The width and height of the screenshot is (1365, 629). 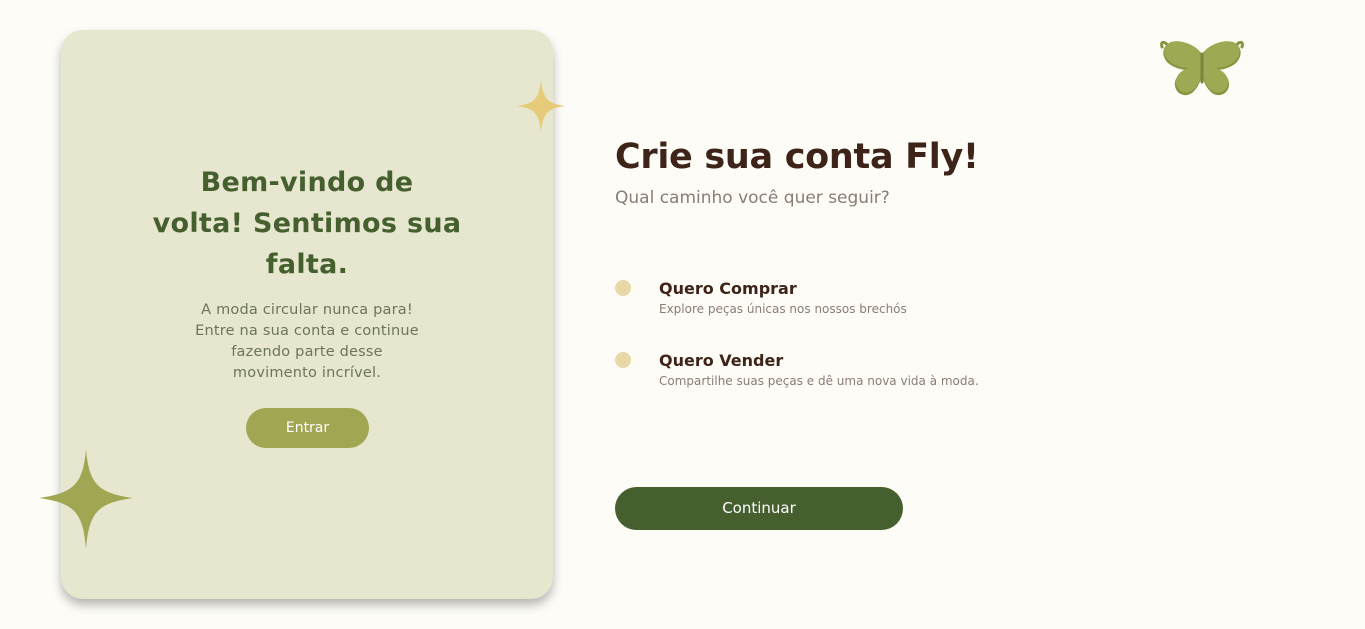 I want to click on welcome-text-line: fazendo parte desse, so click(x=307, y=352).